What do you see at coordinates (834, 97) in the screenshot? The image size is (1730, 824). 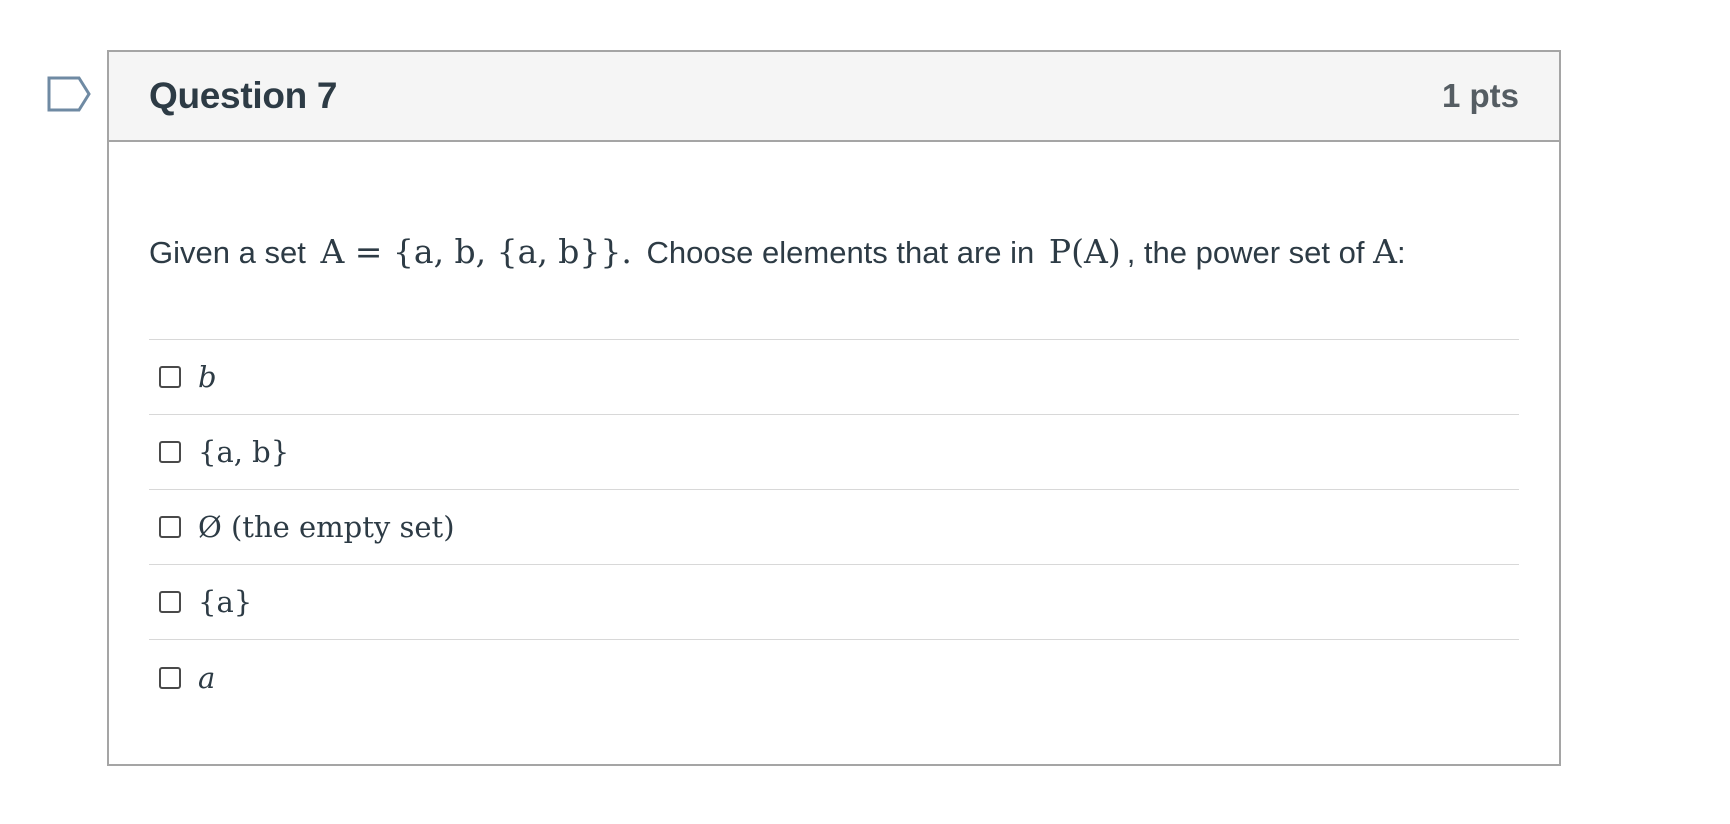 I see `question-header: Question 7 1 pts` at bounding box center [834, 97].